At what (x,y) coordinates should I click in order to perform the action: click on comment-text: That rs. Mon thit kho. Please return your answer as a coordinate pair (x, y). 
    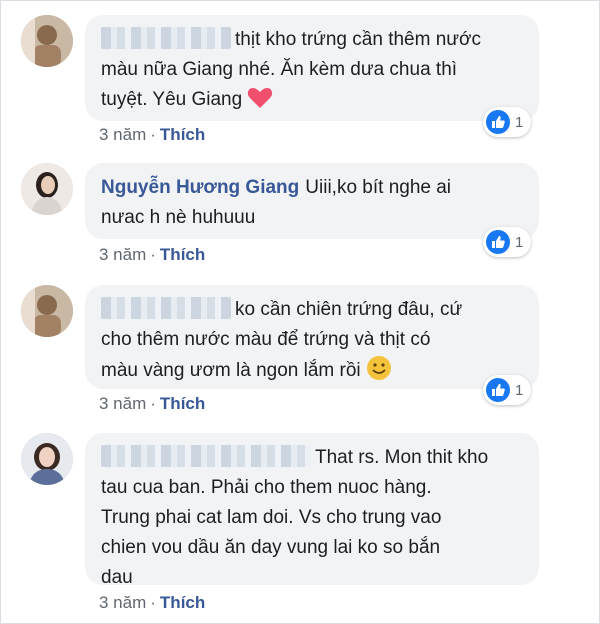
    Looking at the image, I should click on (402, 457).